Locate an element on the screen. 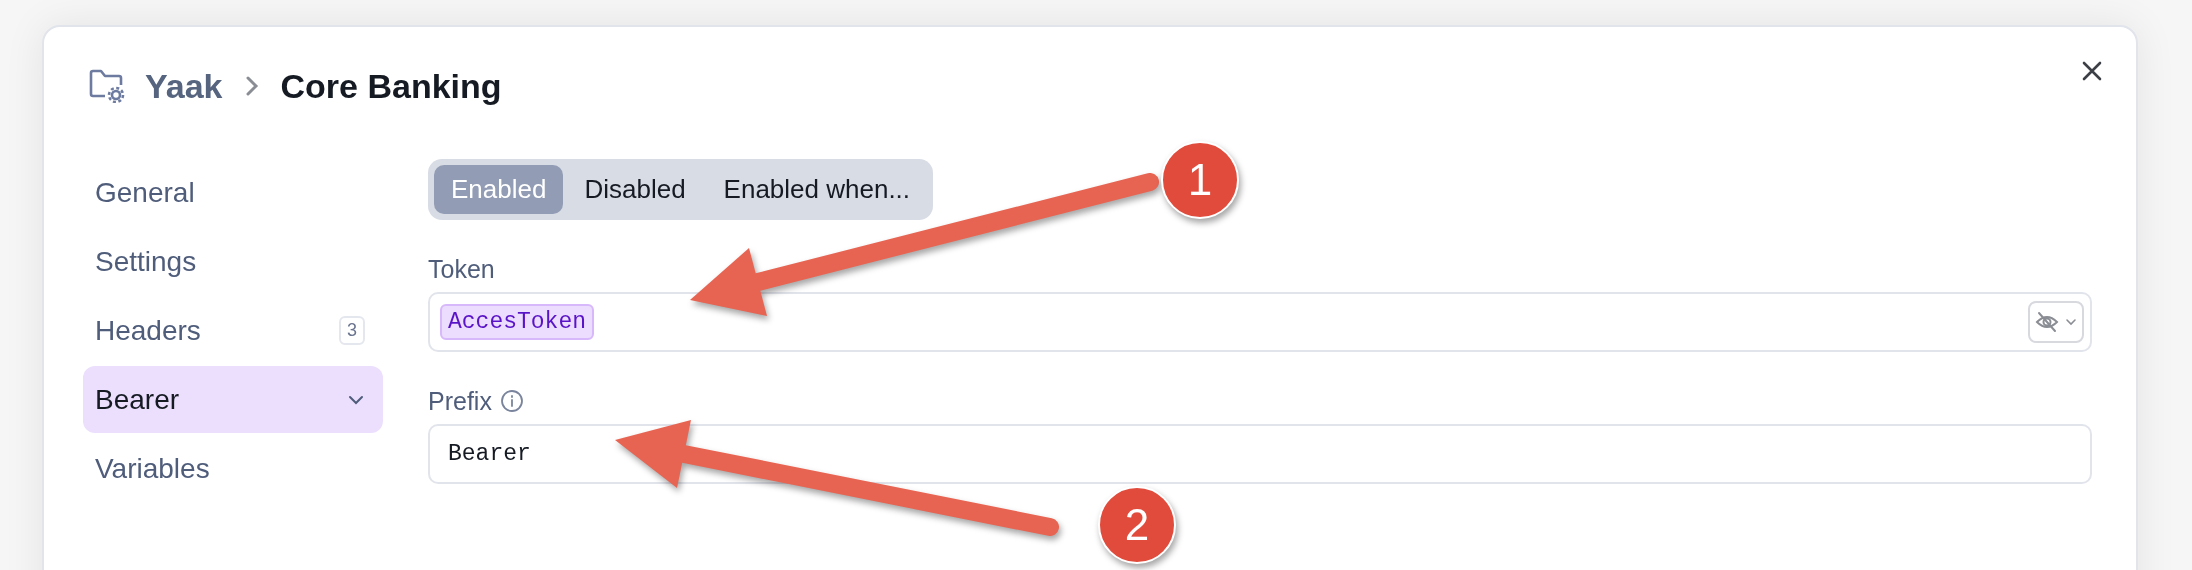 The image size is (2192, 570). field-label: Token is located at coordinates (461, 269).